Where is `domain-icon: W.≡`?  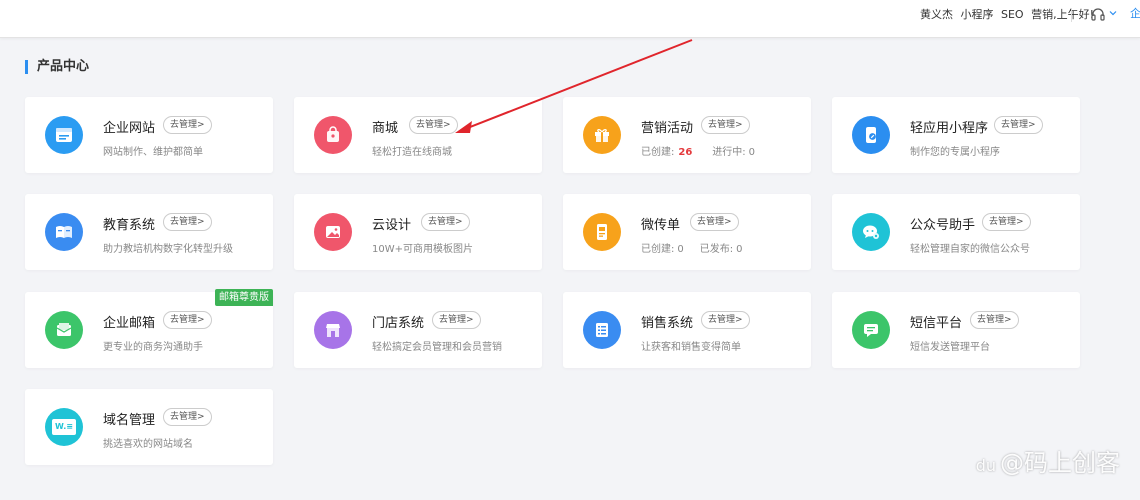 domain-icon: W.≡ is located at coordinates (64, 427).